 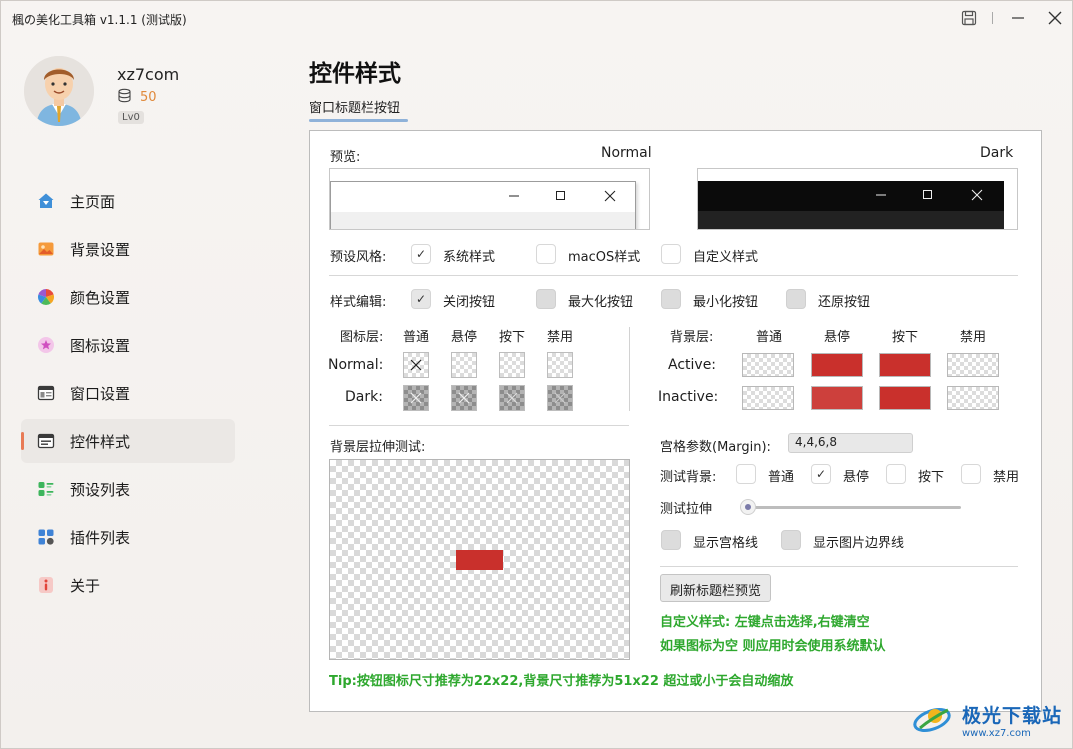 I want to click on test-bg-normal-checkbox, so click(x=746, y=474).